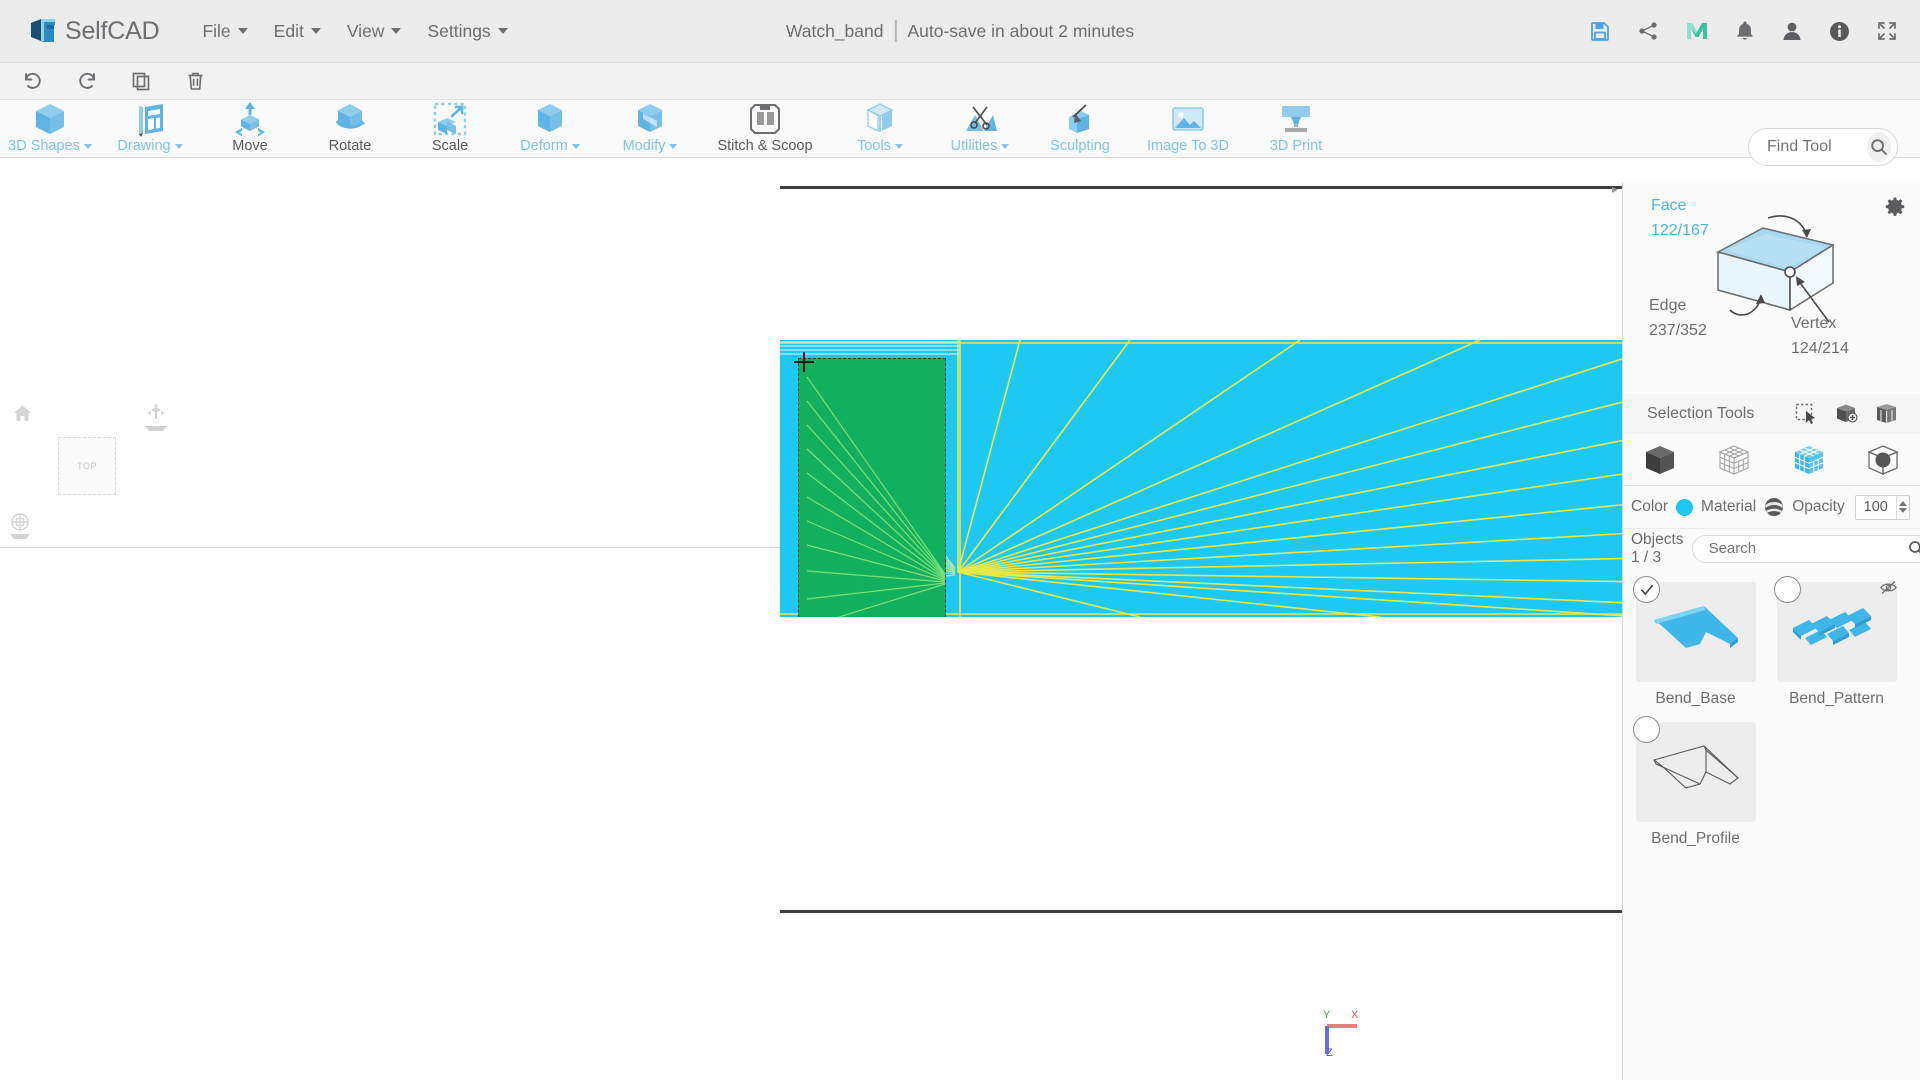  I want to click on menu-items: File Edit View Settings, so click(354, 31).